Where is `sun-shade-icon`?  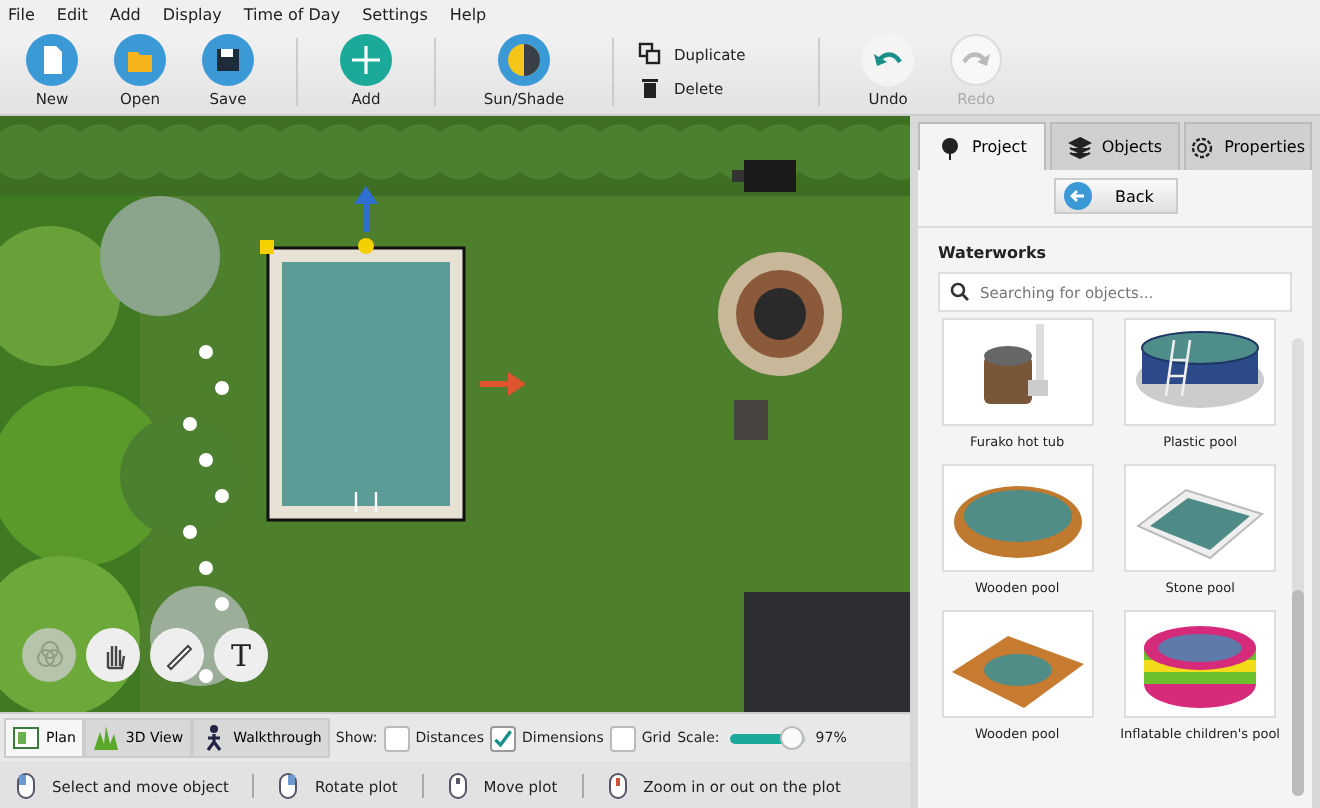
sun-shade-icon is located at coordinates (524, 60).